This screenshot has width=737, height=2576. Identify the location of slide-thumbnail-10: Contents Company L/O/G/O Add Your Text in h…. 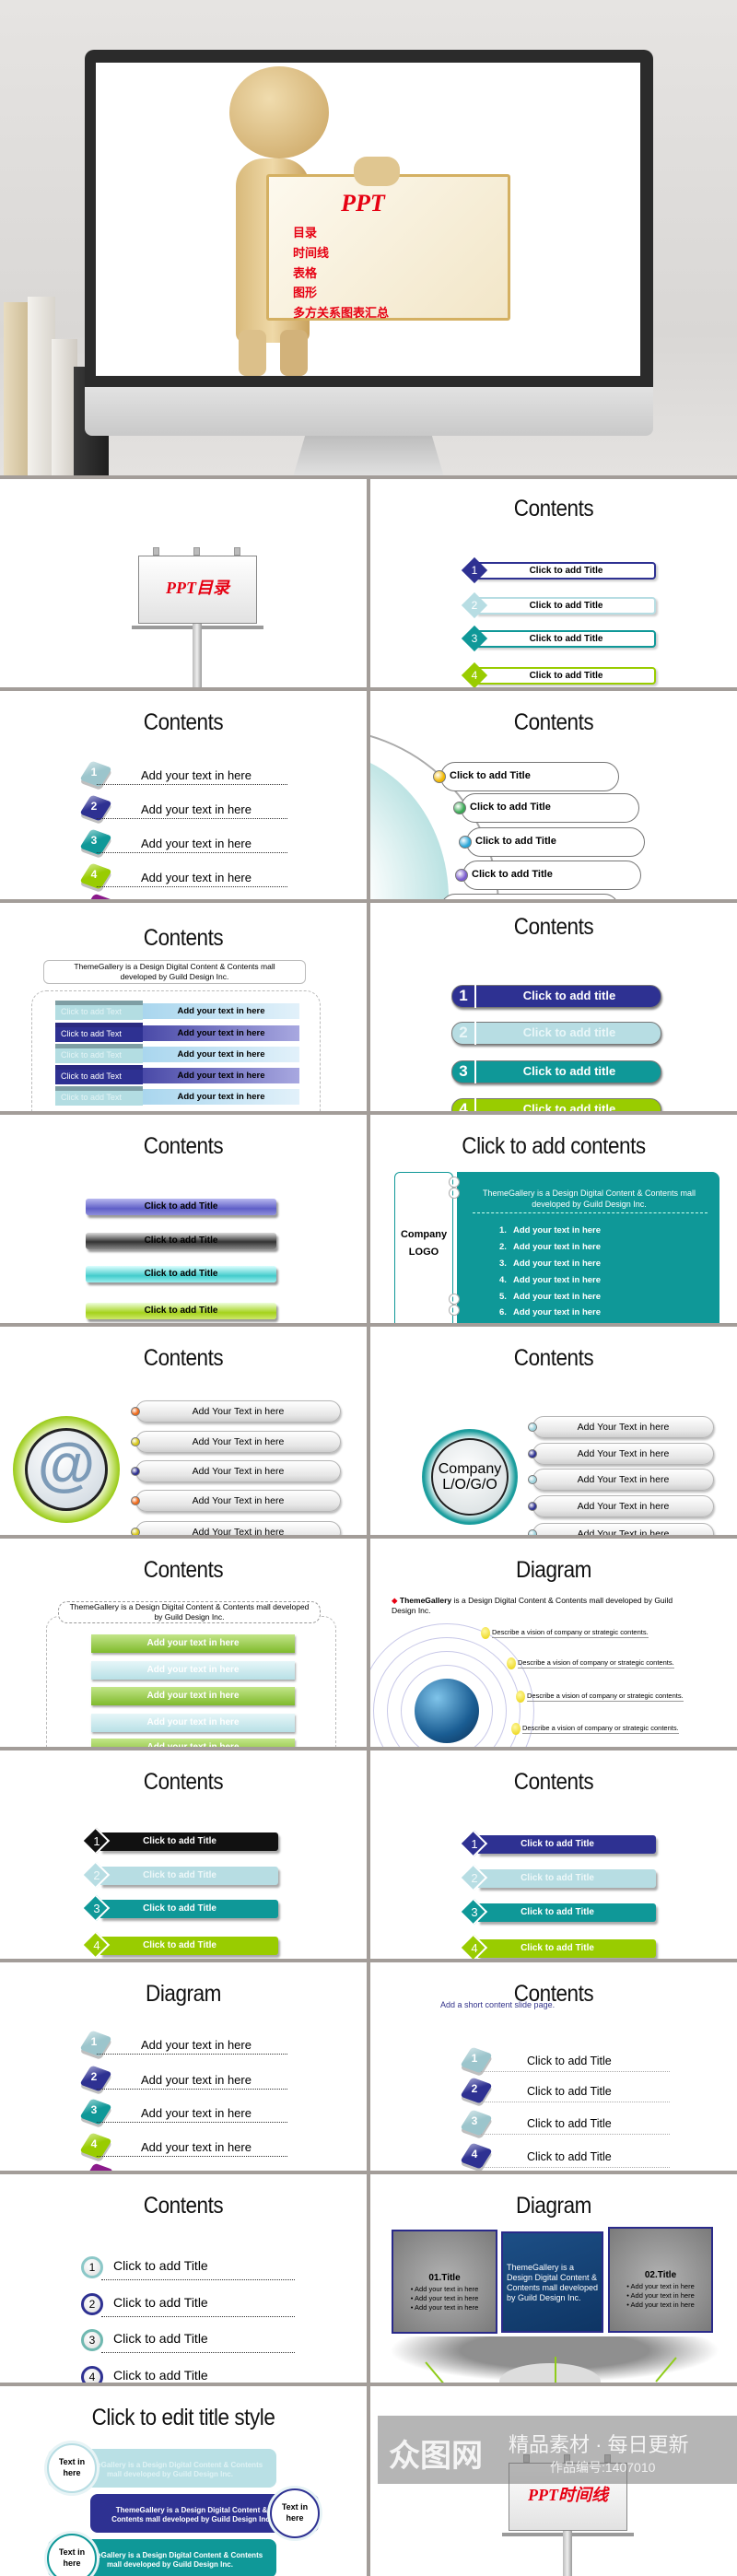
(553, 1431).